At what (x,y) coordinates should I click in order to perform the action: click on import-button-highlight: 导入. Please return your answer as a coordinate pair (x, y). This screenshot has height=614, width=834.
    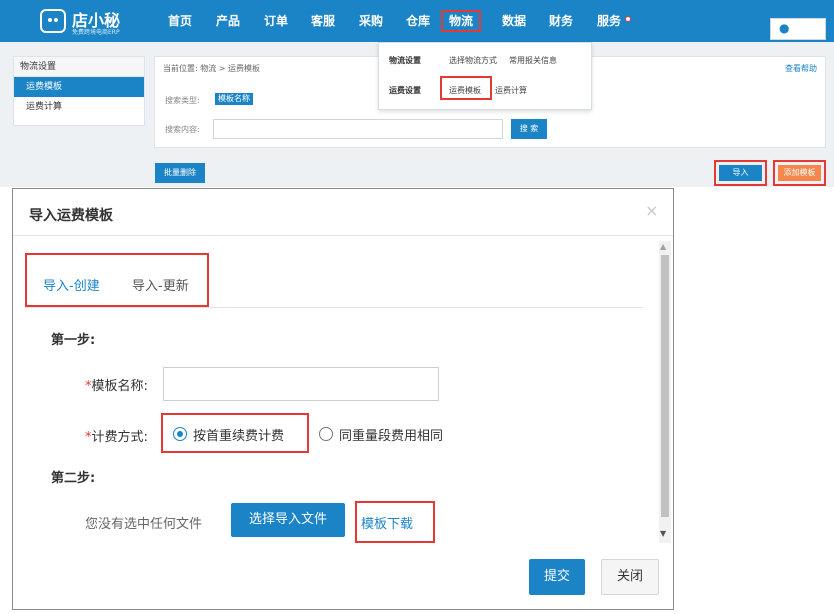
    Looking at the image, I should click on (740, 173).